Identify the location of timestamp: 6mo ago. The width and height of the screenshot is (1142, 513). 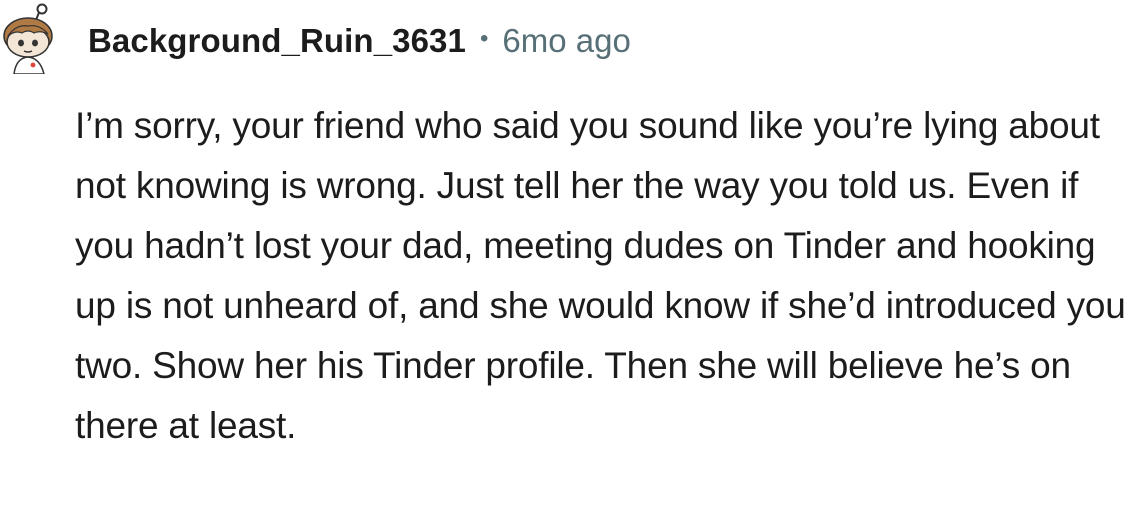
(566, 41).